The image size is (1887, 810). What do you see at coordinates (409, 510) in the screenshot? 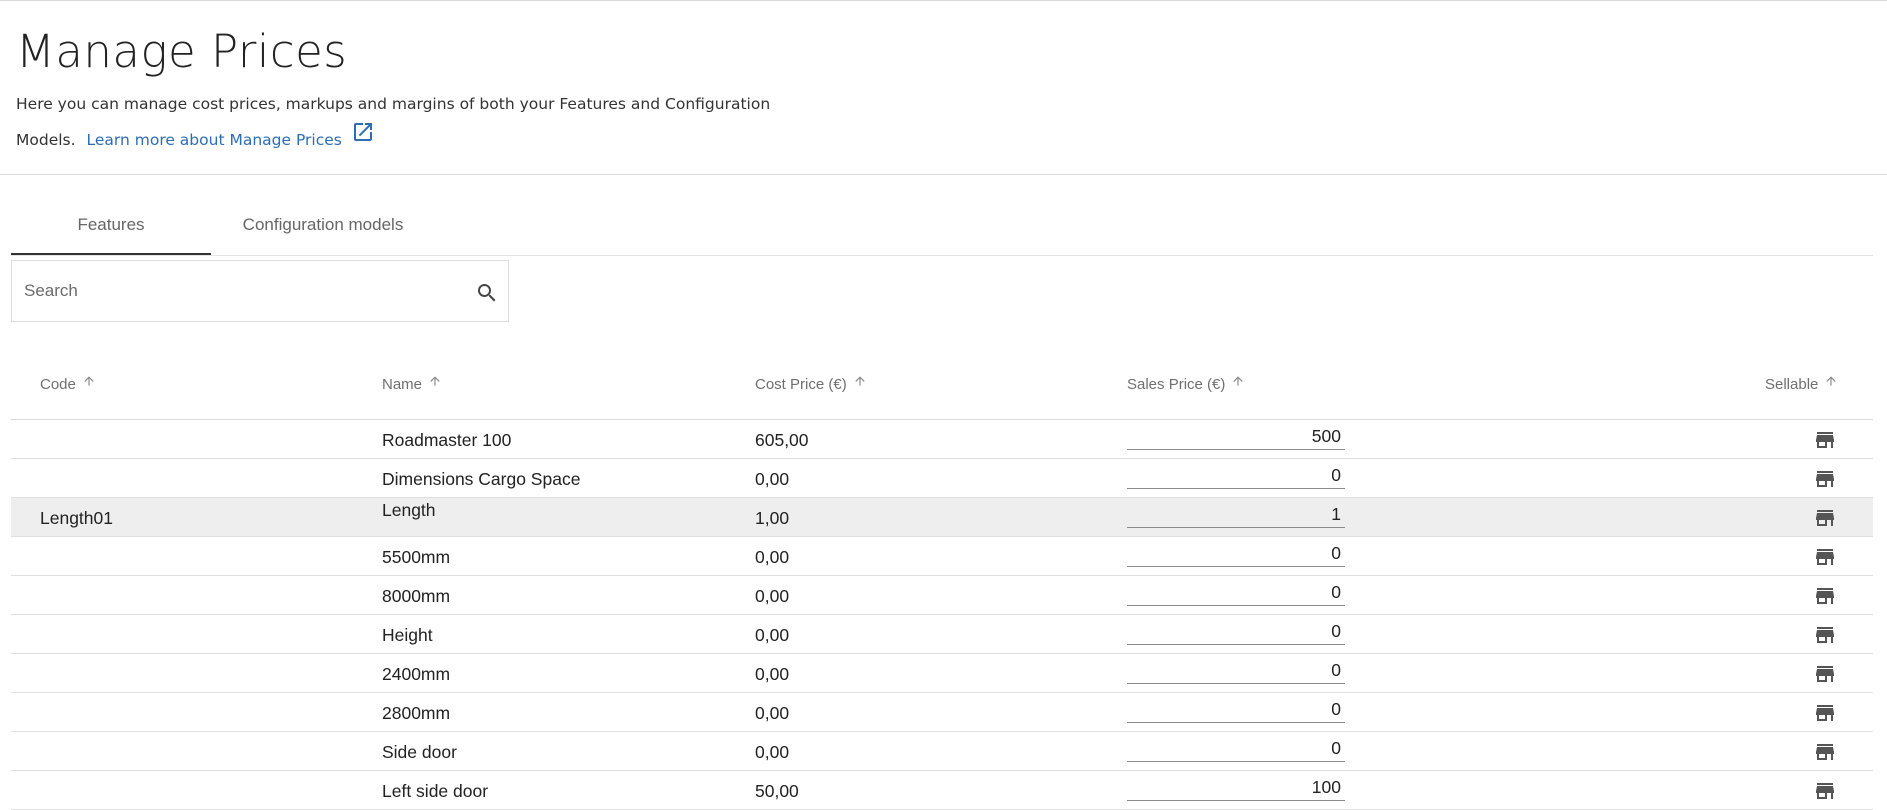
I see `cell-name: Length` at bounding box center [409, 510].